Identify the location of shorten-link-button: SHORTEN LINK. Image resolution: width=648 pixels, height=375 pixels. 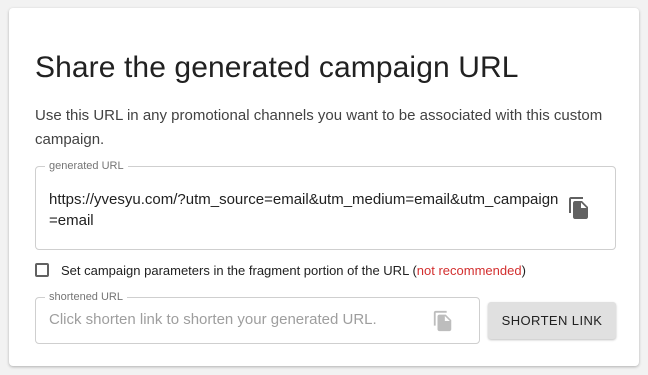
(552, 320).